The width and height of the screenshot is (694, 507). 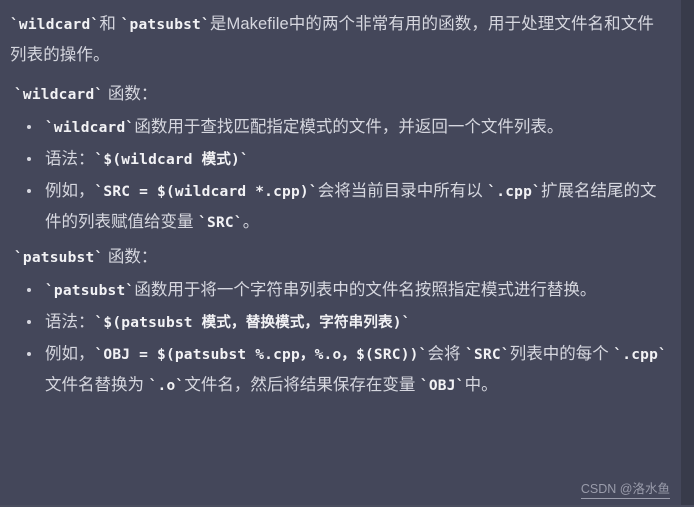 I want to click on text-run: 会将当前目录中所有以, so click(x=402, y=191).